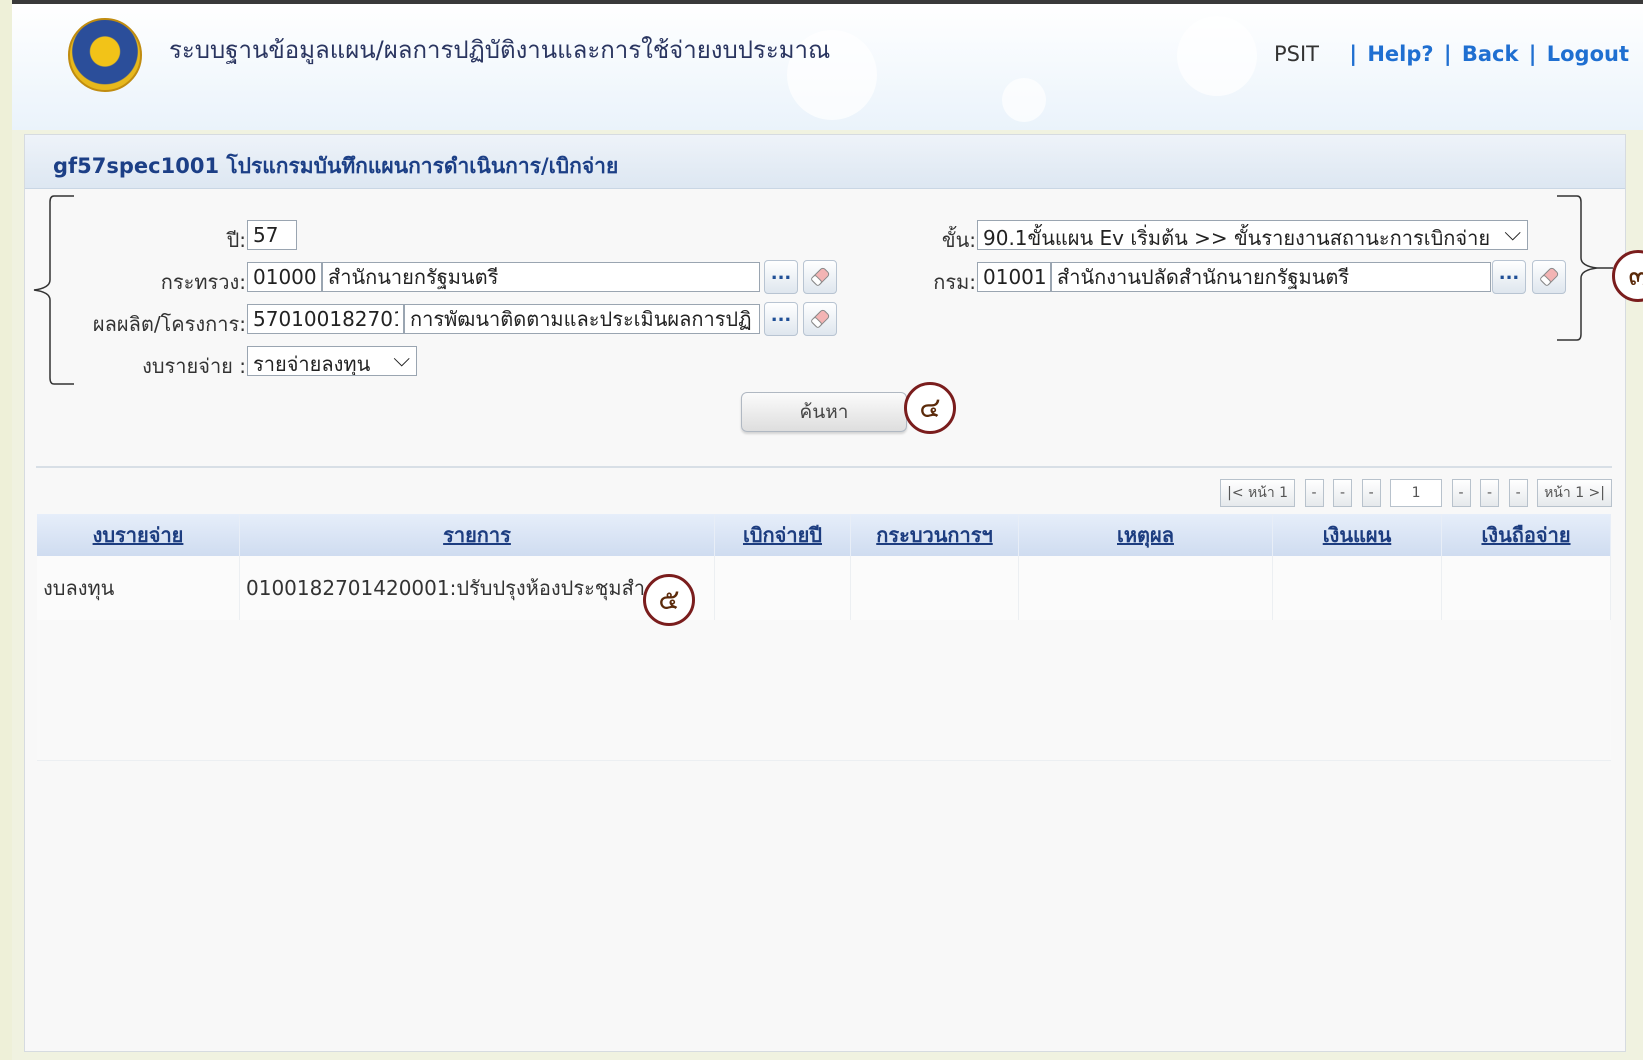  I want to click on right-bracket, so click(1585, 268).